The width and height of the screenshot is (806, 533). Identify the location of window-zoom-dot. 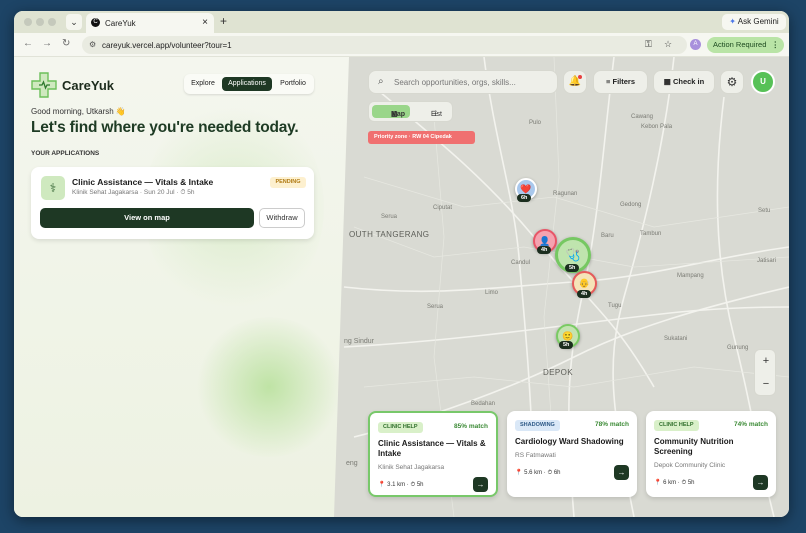
(52, 22).